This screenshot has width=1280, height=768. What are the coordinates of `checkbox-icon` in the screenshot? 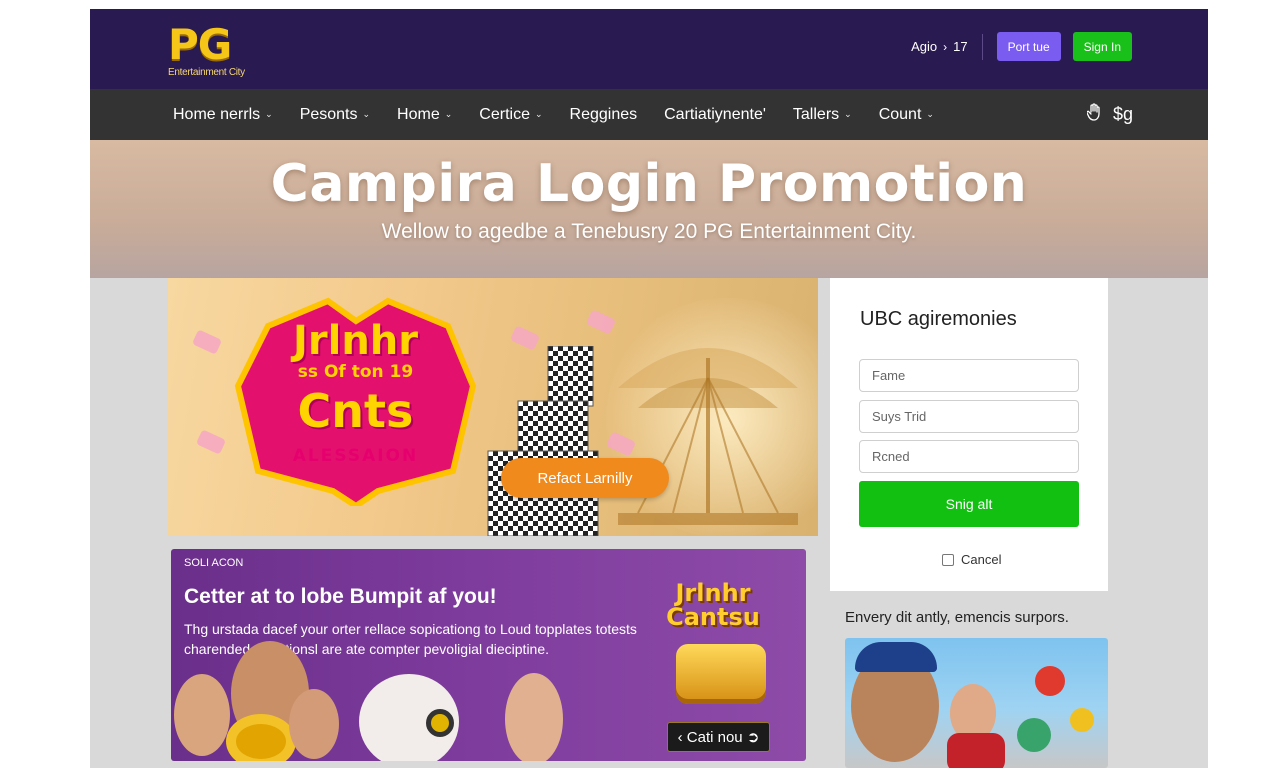 It's located at (948, 559).